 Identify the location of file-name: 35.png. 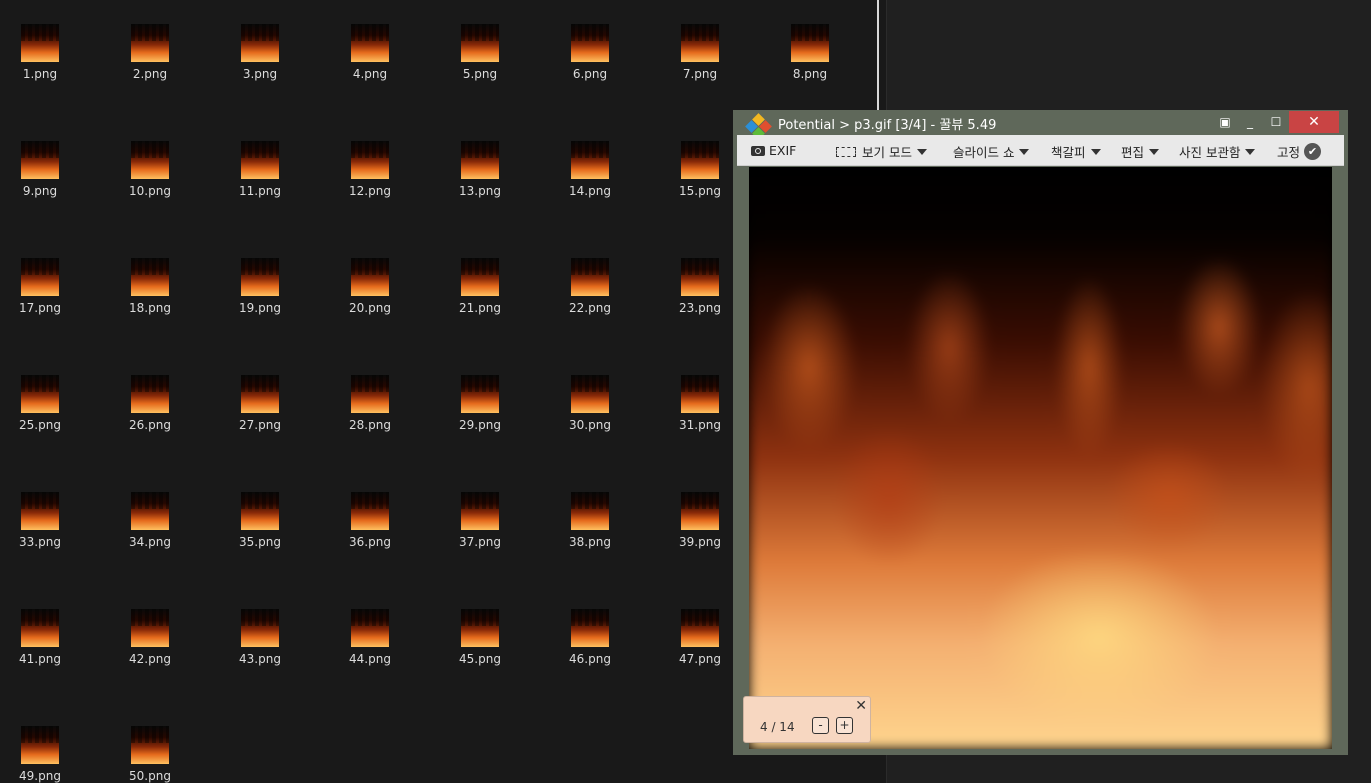
(260, 542).